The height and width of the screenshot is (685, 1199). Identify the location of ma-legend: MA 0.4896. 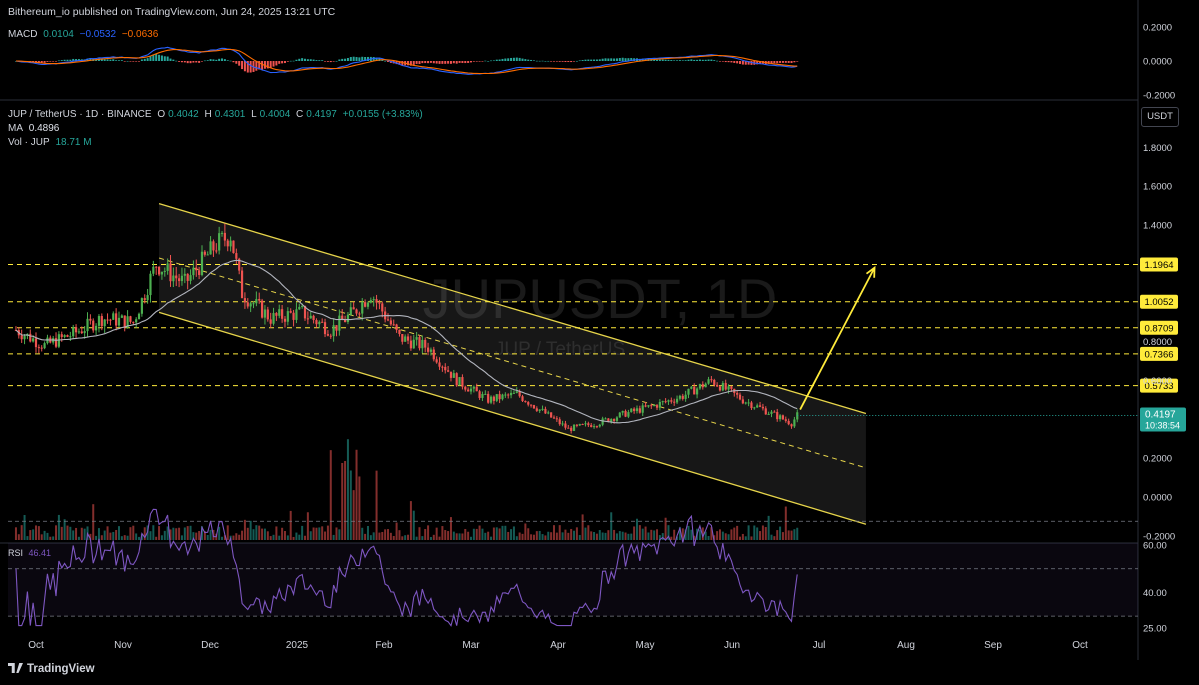
(35, 128).